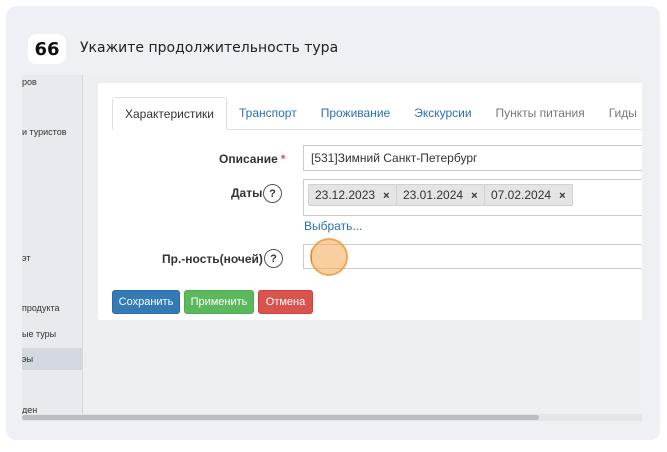 The width and height of the screenshot is (667, 452). Describe the element at coordinates (329, 257) in the screenshot. I see `click-highlight-indicator` at that location.